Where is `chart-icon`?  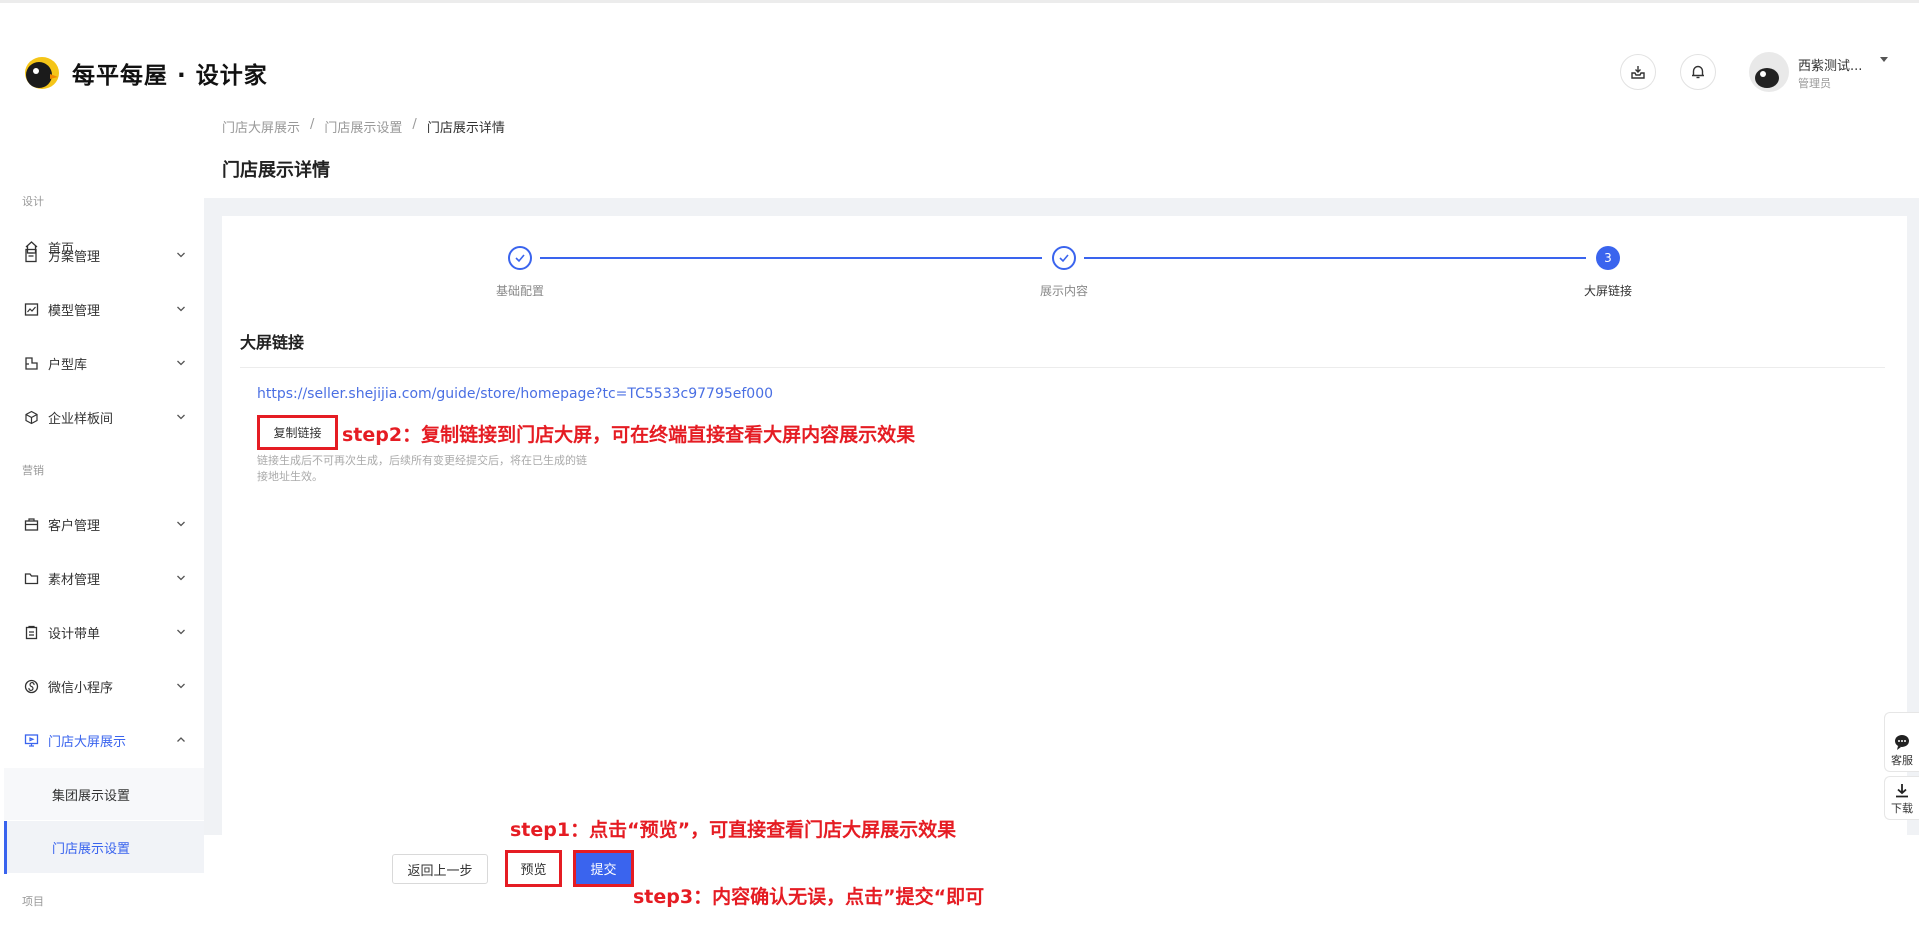 chart-icon is located at coordinates (31, 309).